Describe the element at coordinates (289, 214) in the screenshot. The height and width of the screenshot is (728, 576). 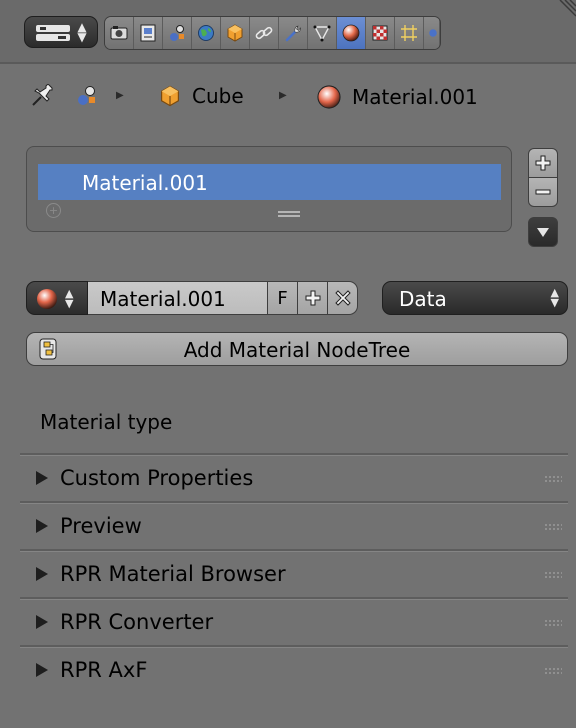
I see `list-resize-grip` at that location.